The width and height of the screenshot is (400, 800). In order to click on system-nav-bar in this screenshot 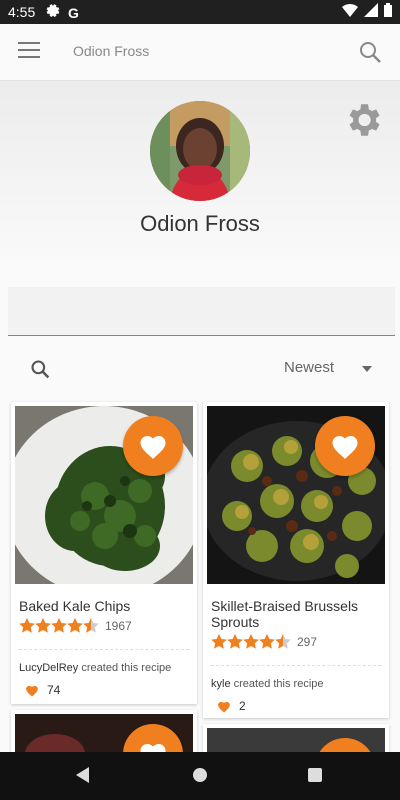, I will do `click(200, 776)`.